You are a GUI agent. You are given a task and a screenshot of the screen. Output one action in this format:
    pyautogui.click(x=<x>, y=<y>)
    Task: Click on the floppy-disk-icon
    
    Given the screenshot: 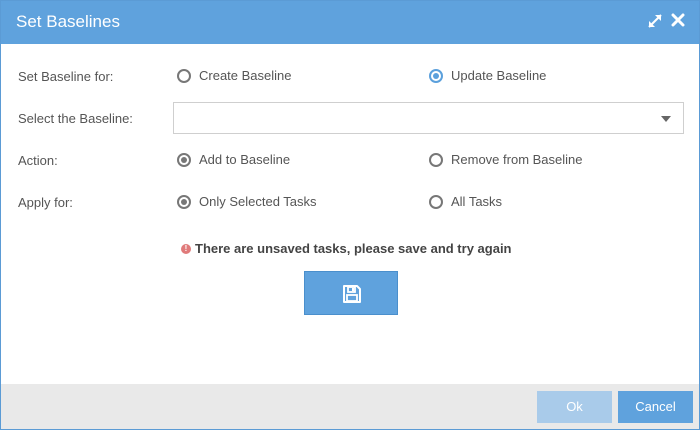 What is the action you would take?
    pyautogui.click(x=352, y=294)
    